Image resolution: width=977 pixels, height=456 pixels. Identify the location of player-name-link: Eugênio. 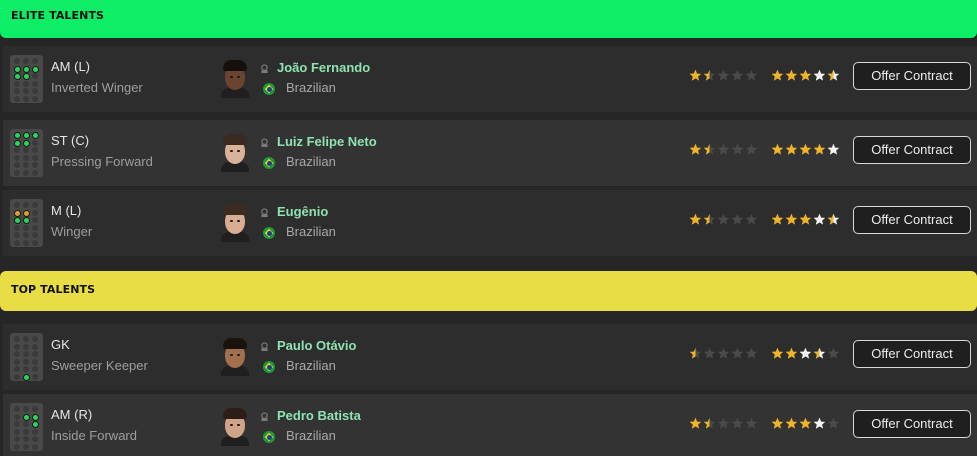
(302, 211).